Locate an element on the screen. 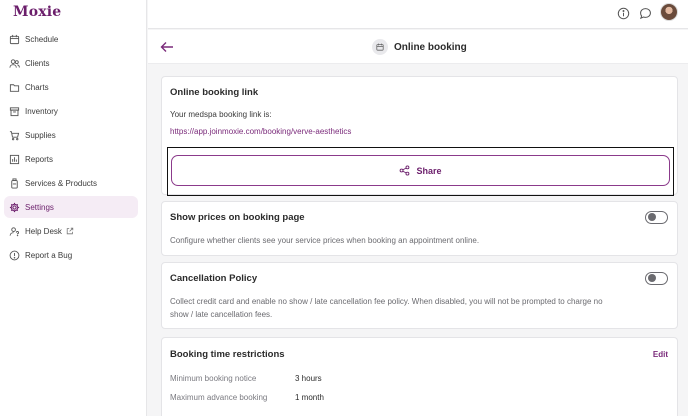 The height and width of the screenshot is (416, 688). share-button: Share is located at coordinates (420, 170).